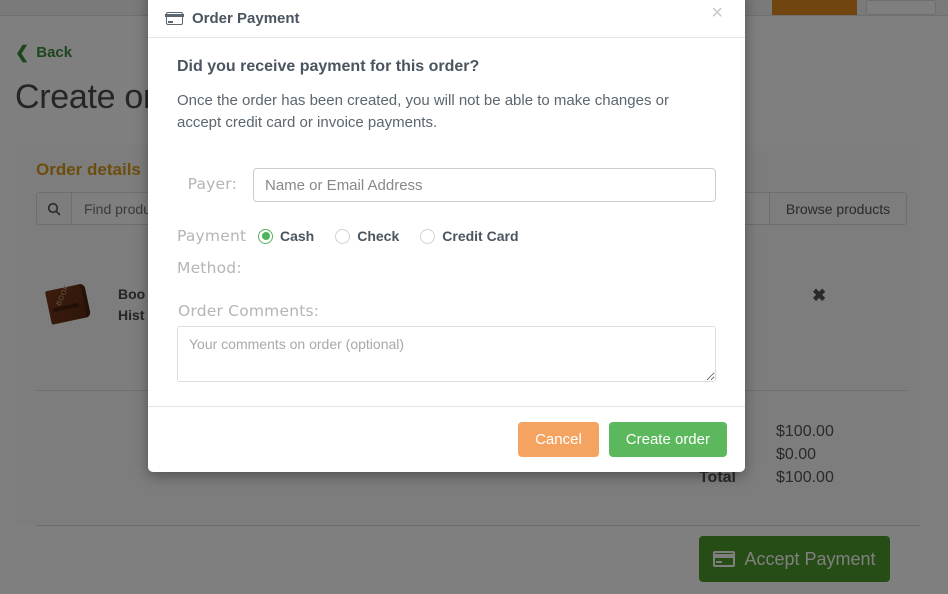  What do you see at coordinates (446, 354) in the screenshot?
I see `order-comments-textarea` at bounding box center [446, 354].